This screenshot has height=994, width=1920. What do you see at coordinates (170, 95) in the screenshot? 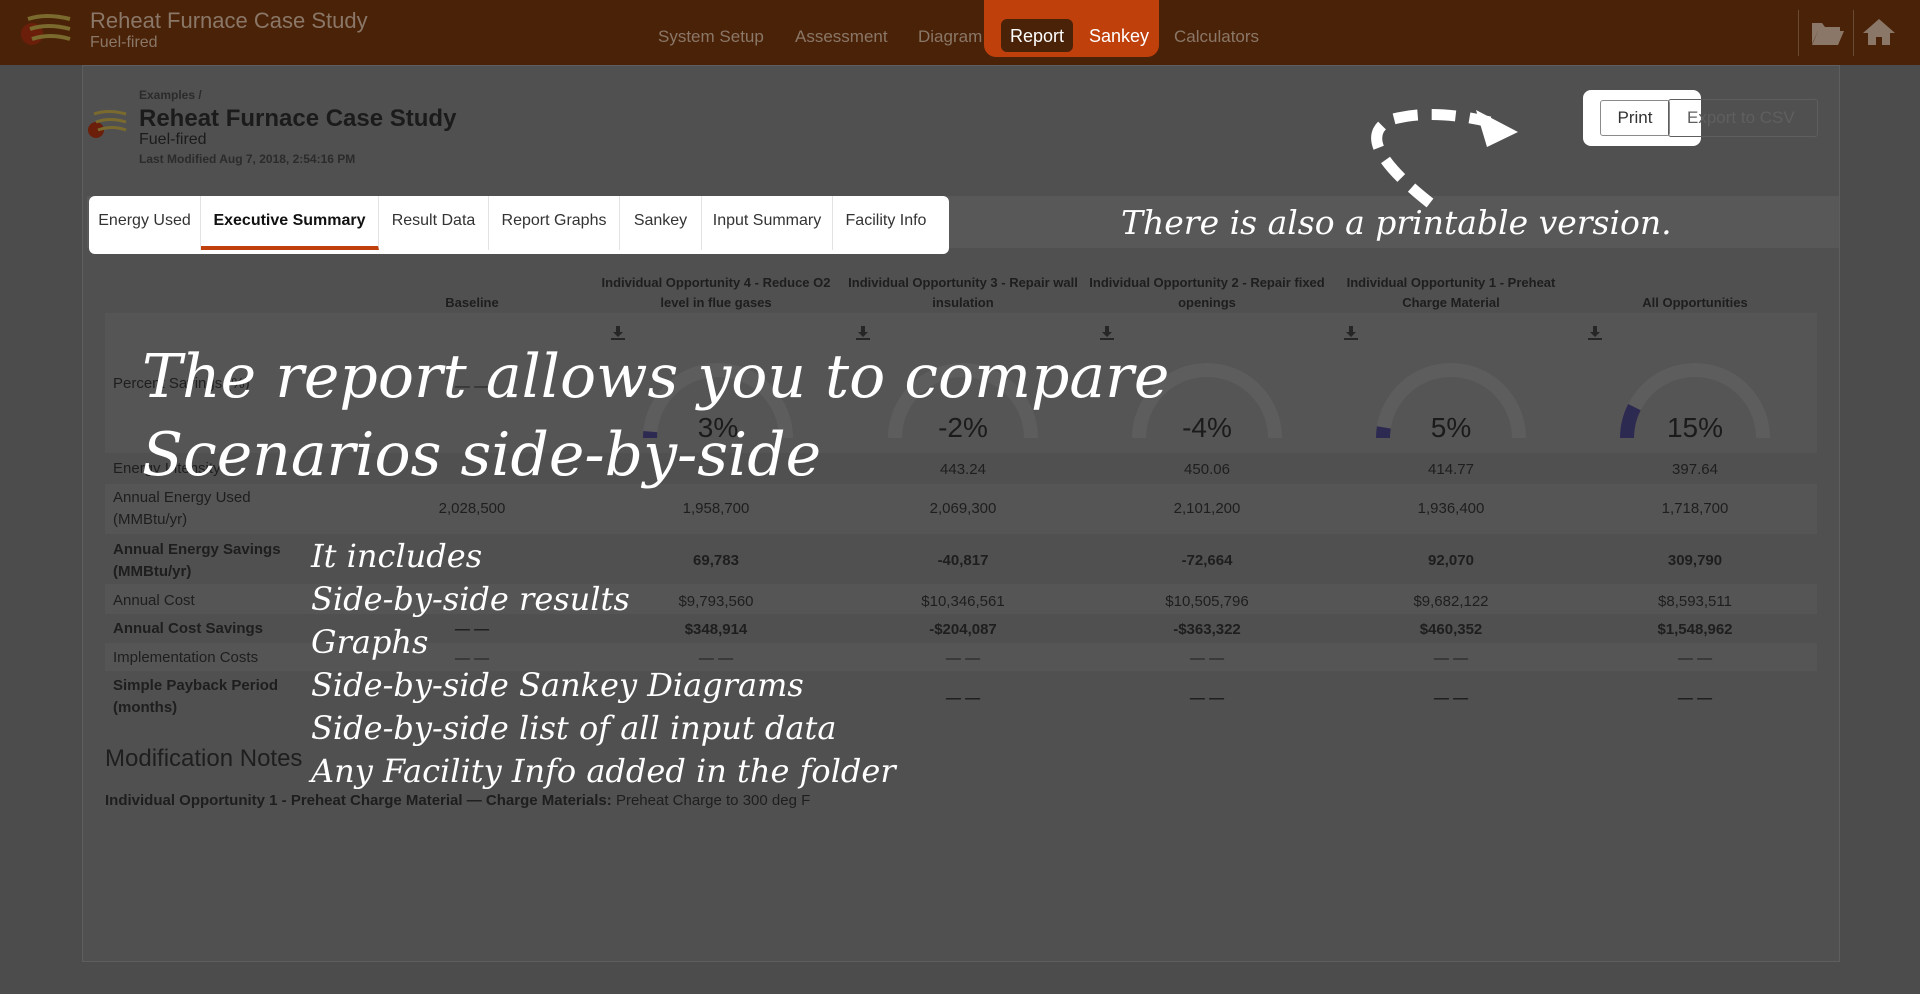
I see `breadcrumb: Examples /` at bounding box center [170, 95].